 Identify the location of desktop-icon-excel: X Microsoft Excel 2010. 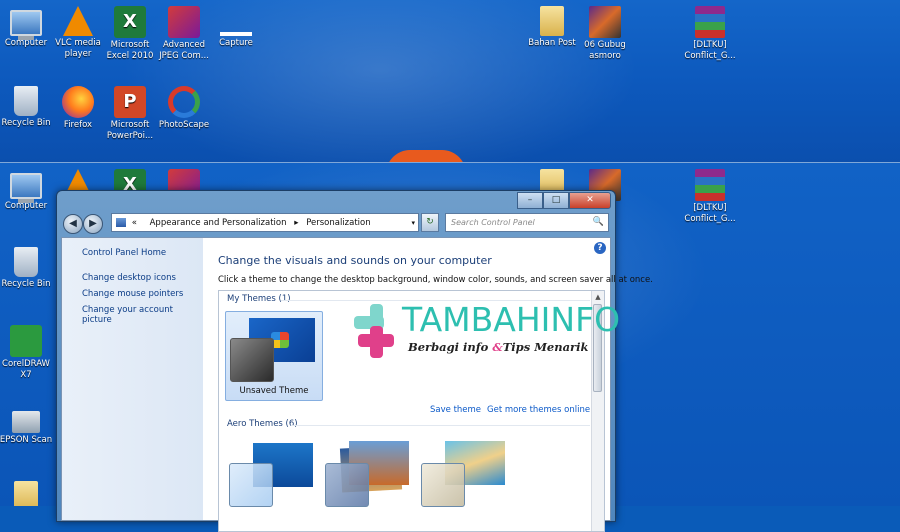
(130, 33).